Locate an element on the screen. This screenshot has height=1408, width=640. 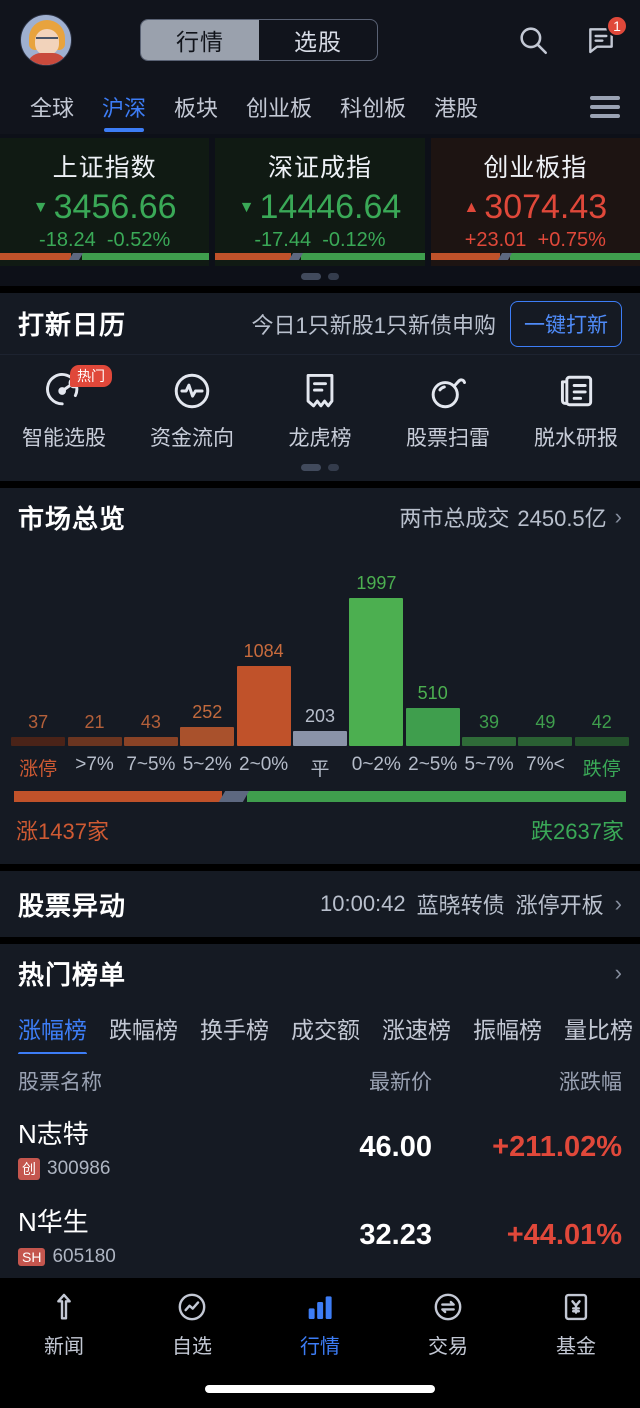
nav-label: 自选 is located at coordinates (192, 1346).